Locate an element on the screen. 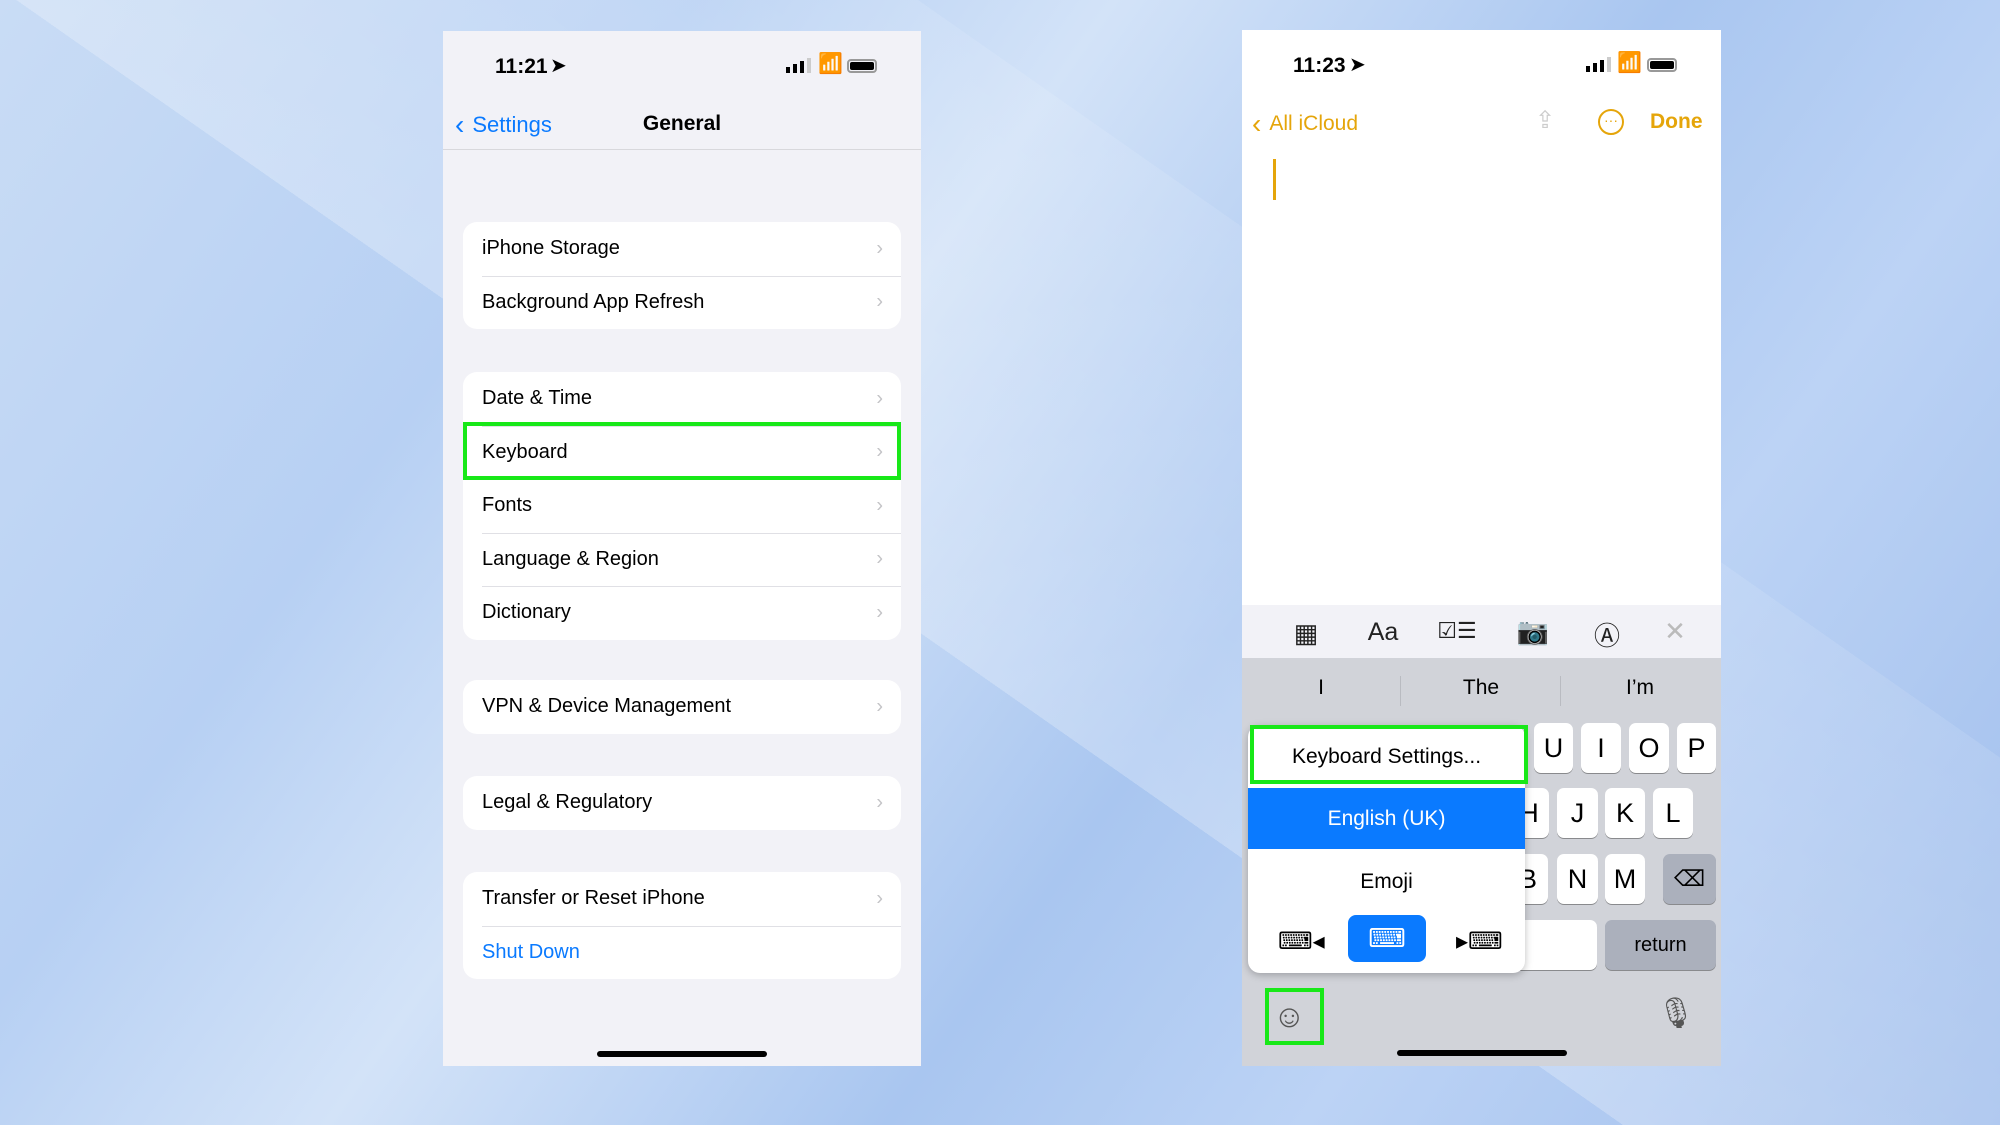 This screenshot has width=2000, height=1125. row-vpn: VPN & Device Management › is located at coordinates (682, 707).